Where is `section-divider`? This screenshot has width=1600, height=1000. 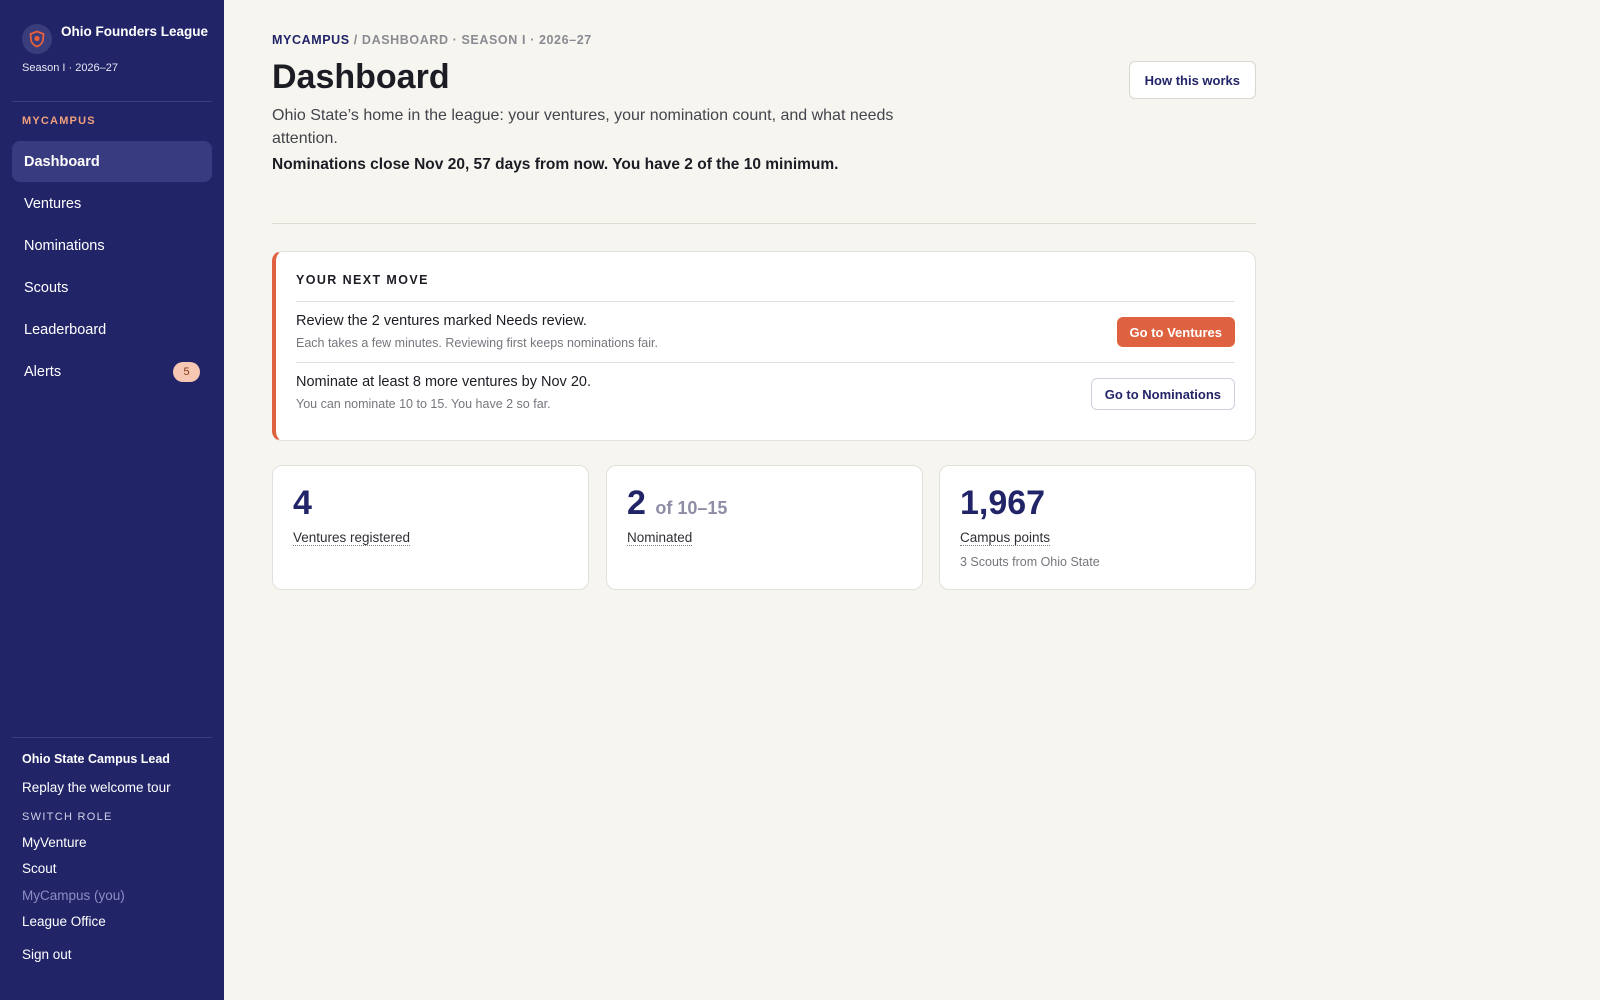 section-divider is located at coordinates (764, 223).